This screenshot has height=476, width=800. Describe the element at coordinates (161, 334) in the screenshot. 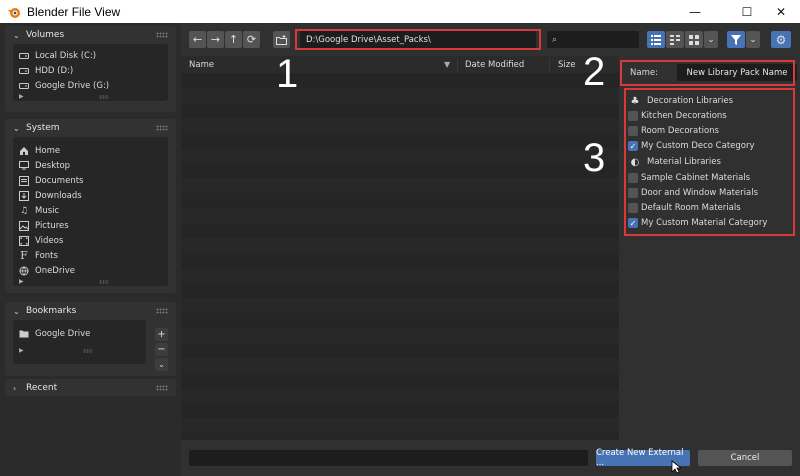

I see `add-bookmark-button: +` at that location.